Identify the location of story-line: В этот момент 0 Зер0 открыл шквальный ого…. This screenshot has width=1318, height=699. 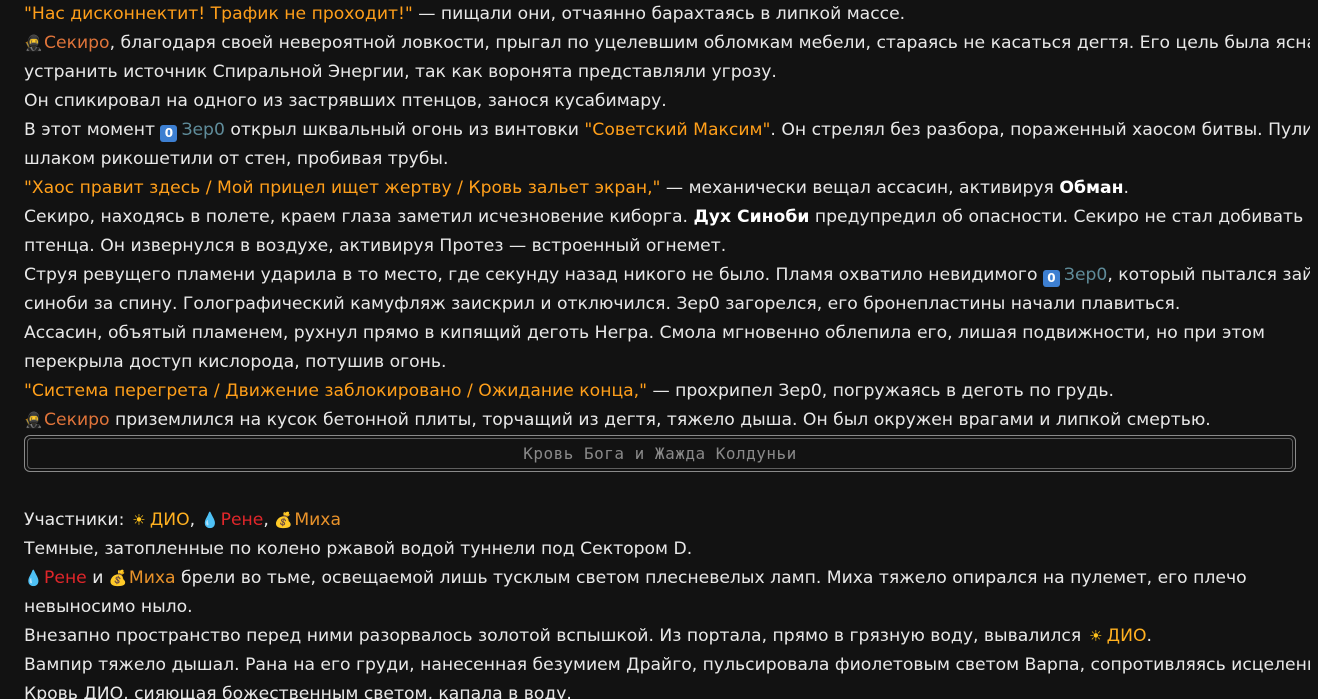
(667, 130).